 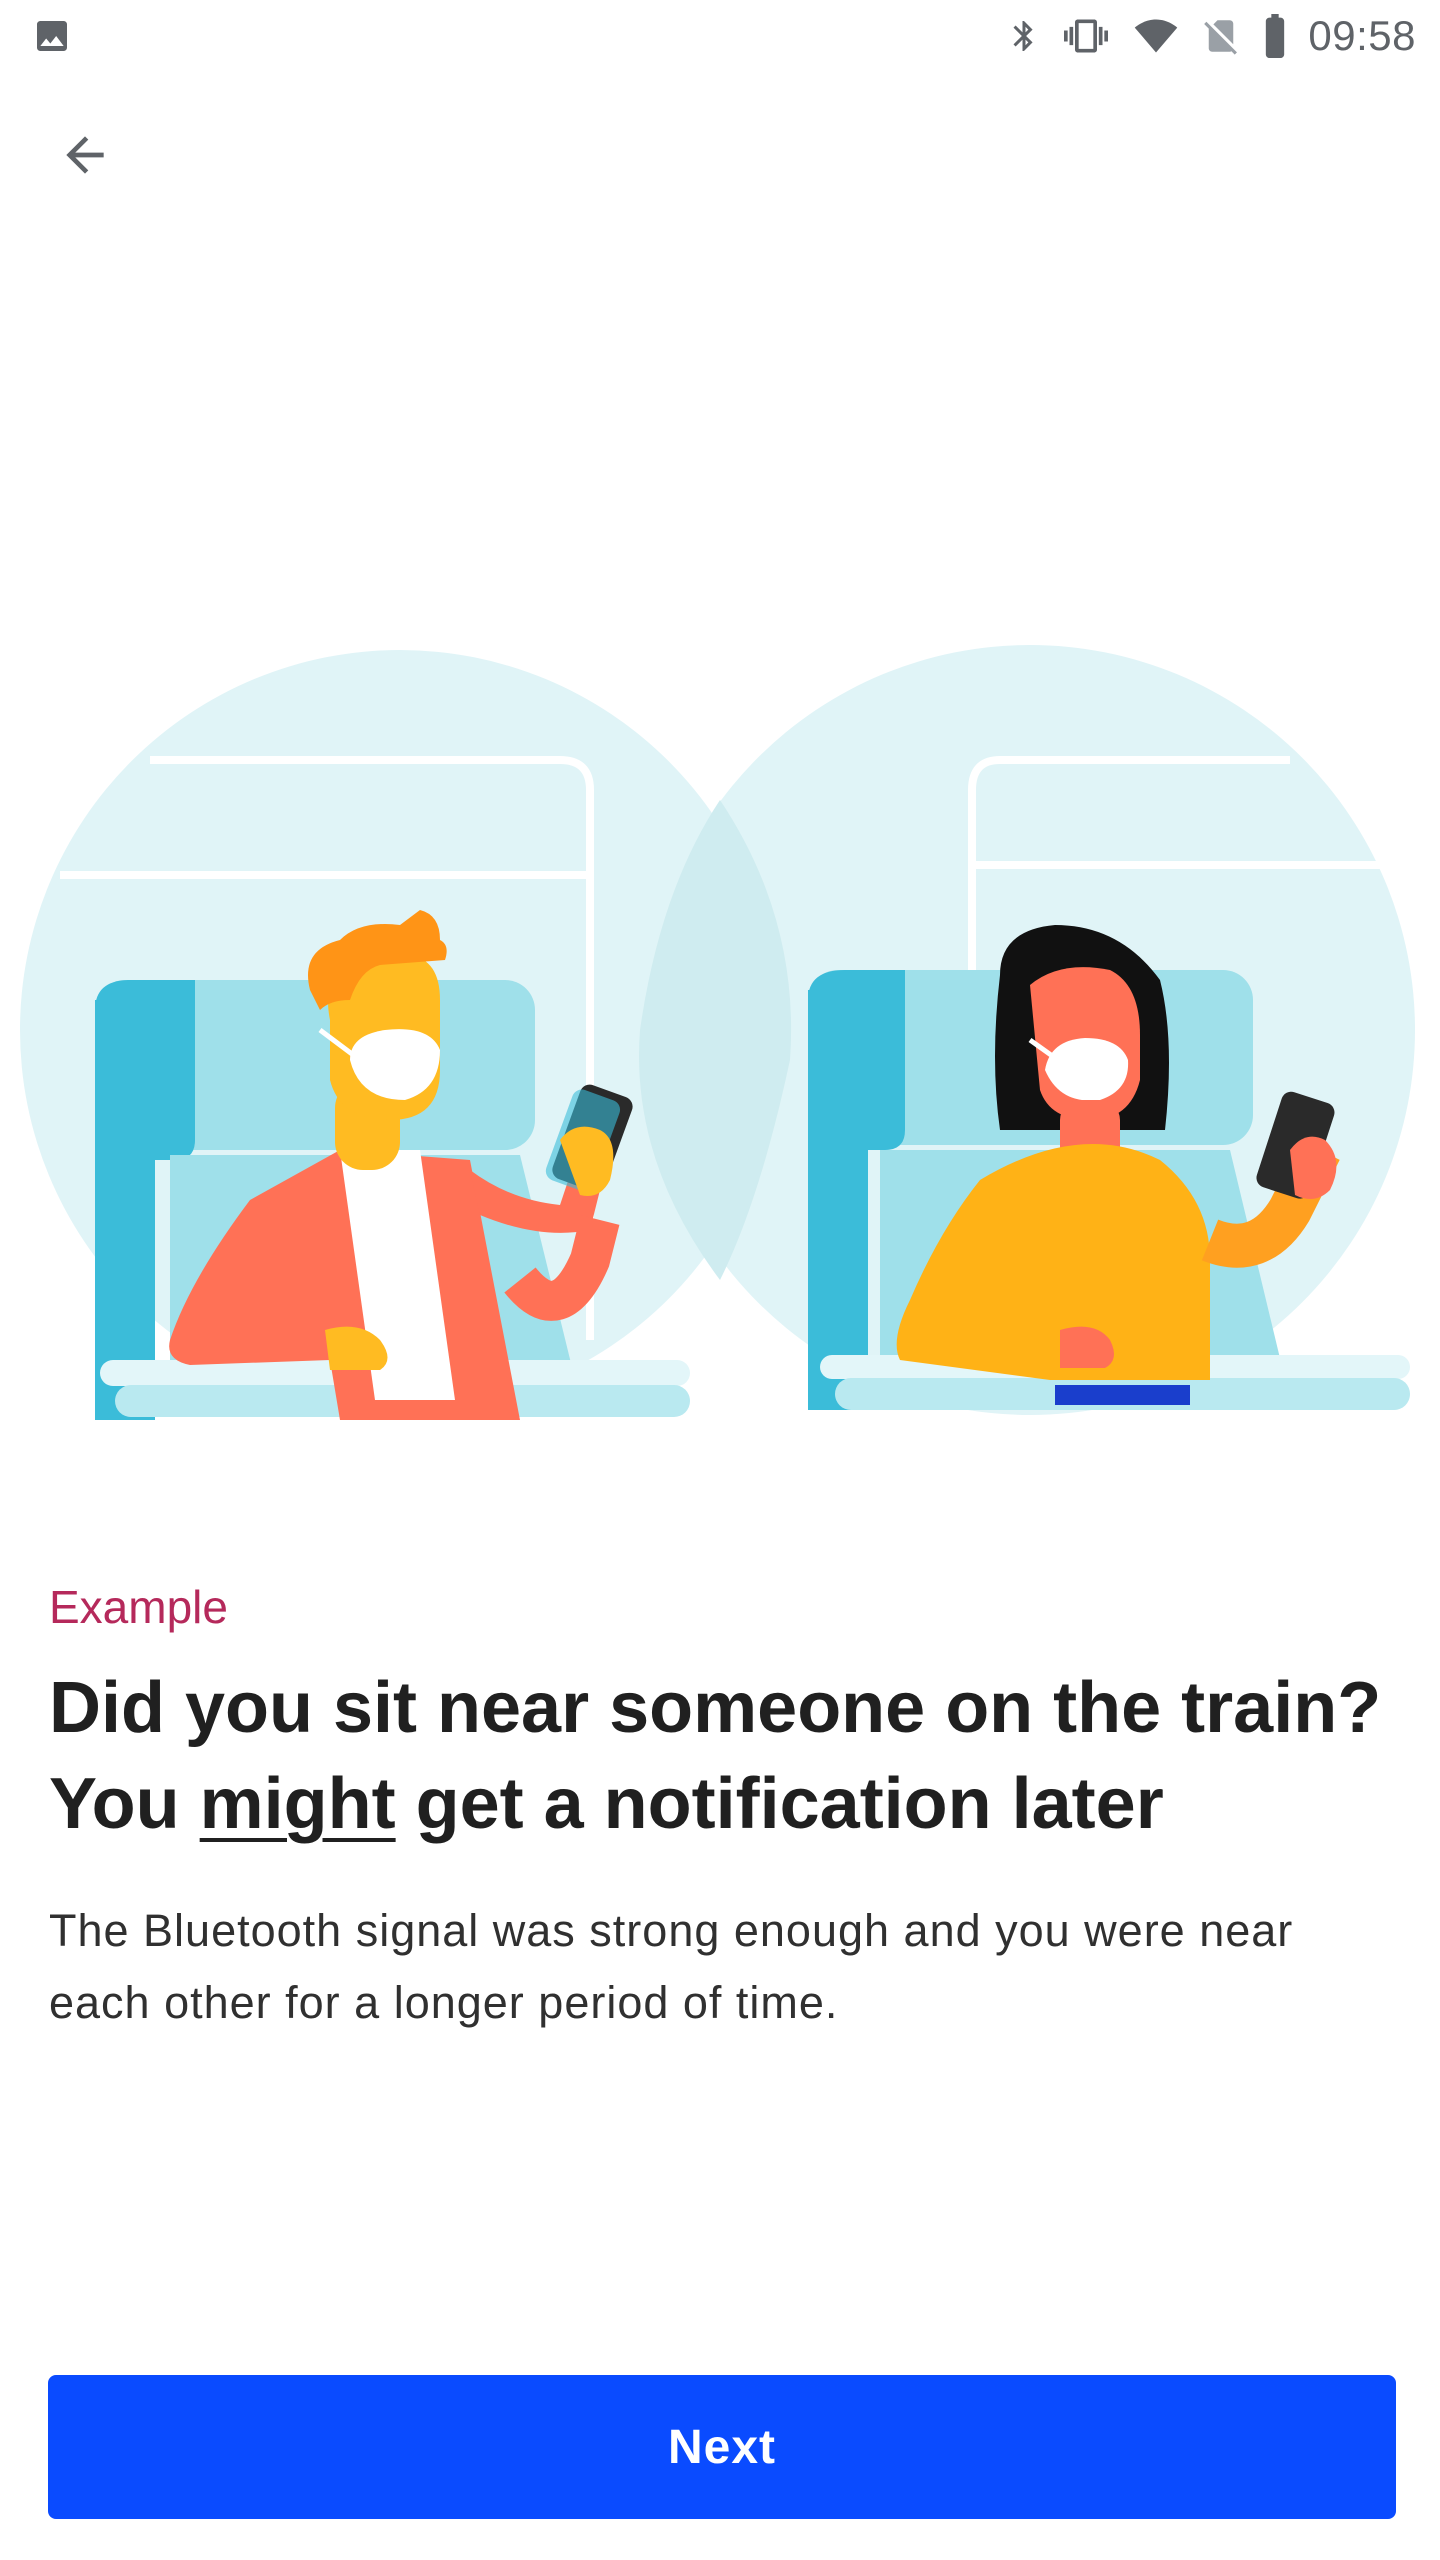 I want to click on bluetooth-icon, so click(x=1023, y=36).